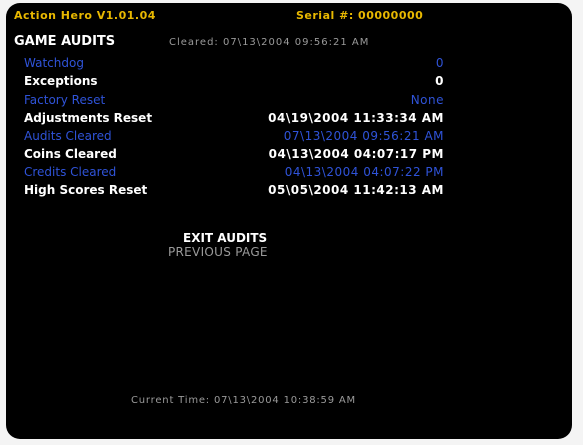 This screenshot has height=445, width=583. What do you see at coordinates (65, 41) in the screenshot?
I see `page-title: GAME AUDITS` at bounding box center [65, 41].